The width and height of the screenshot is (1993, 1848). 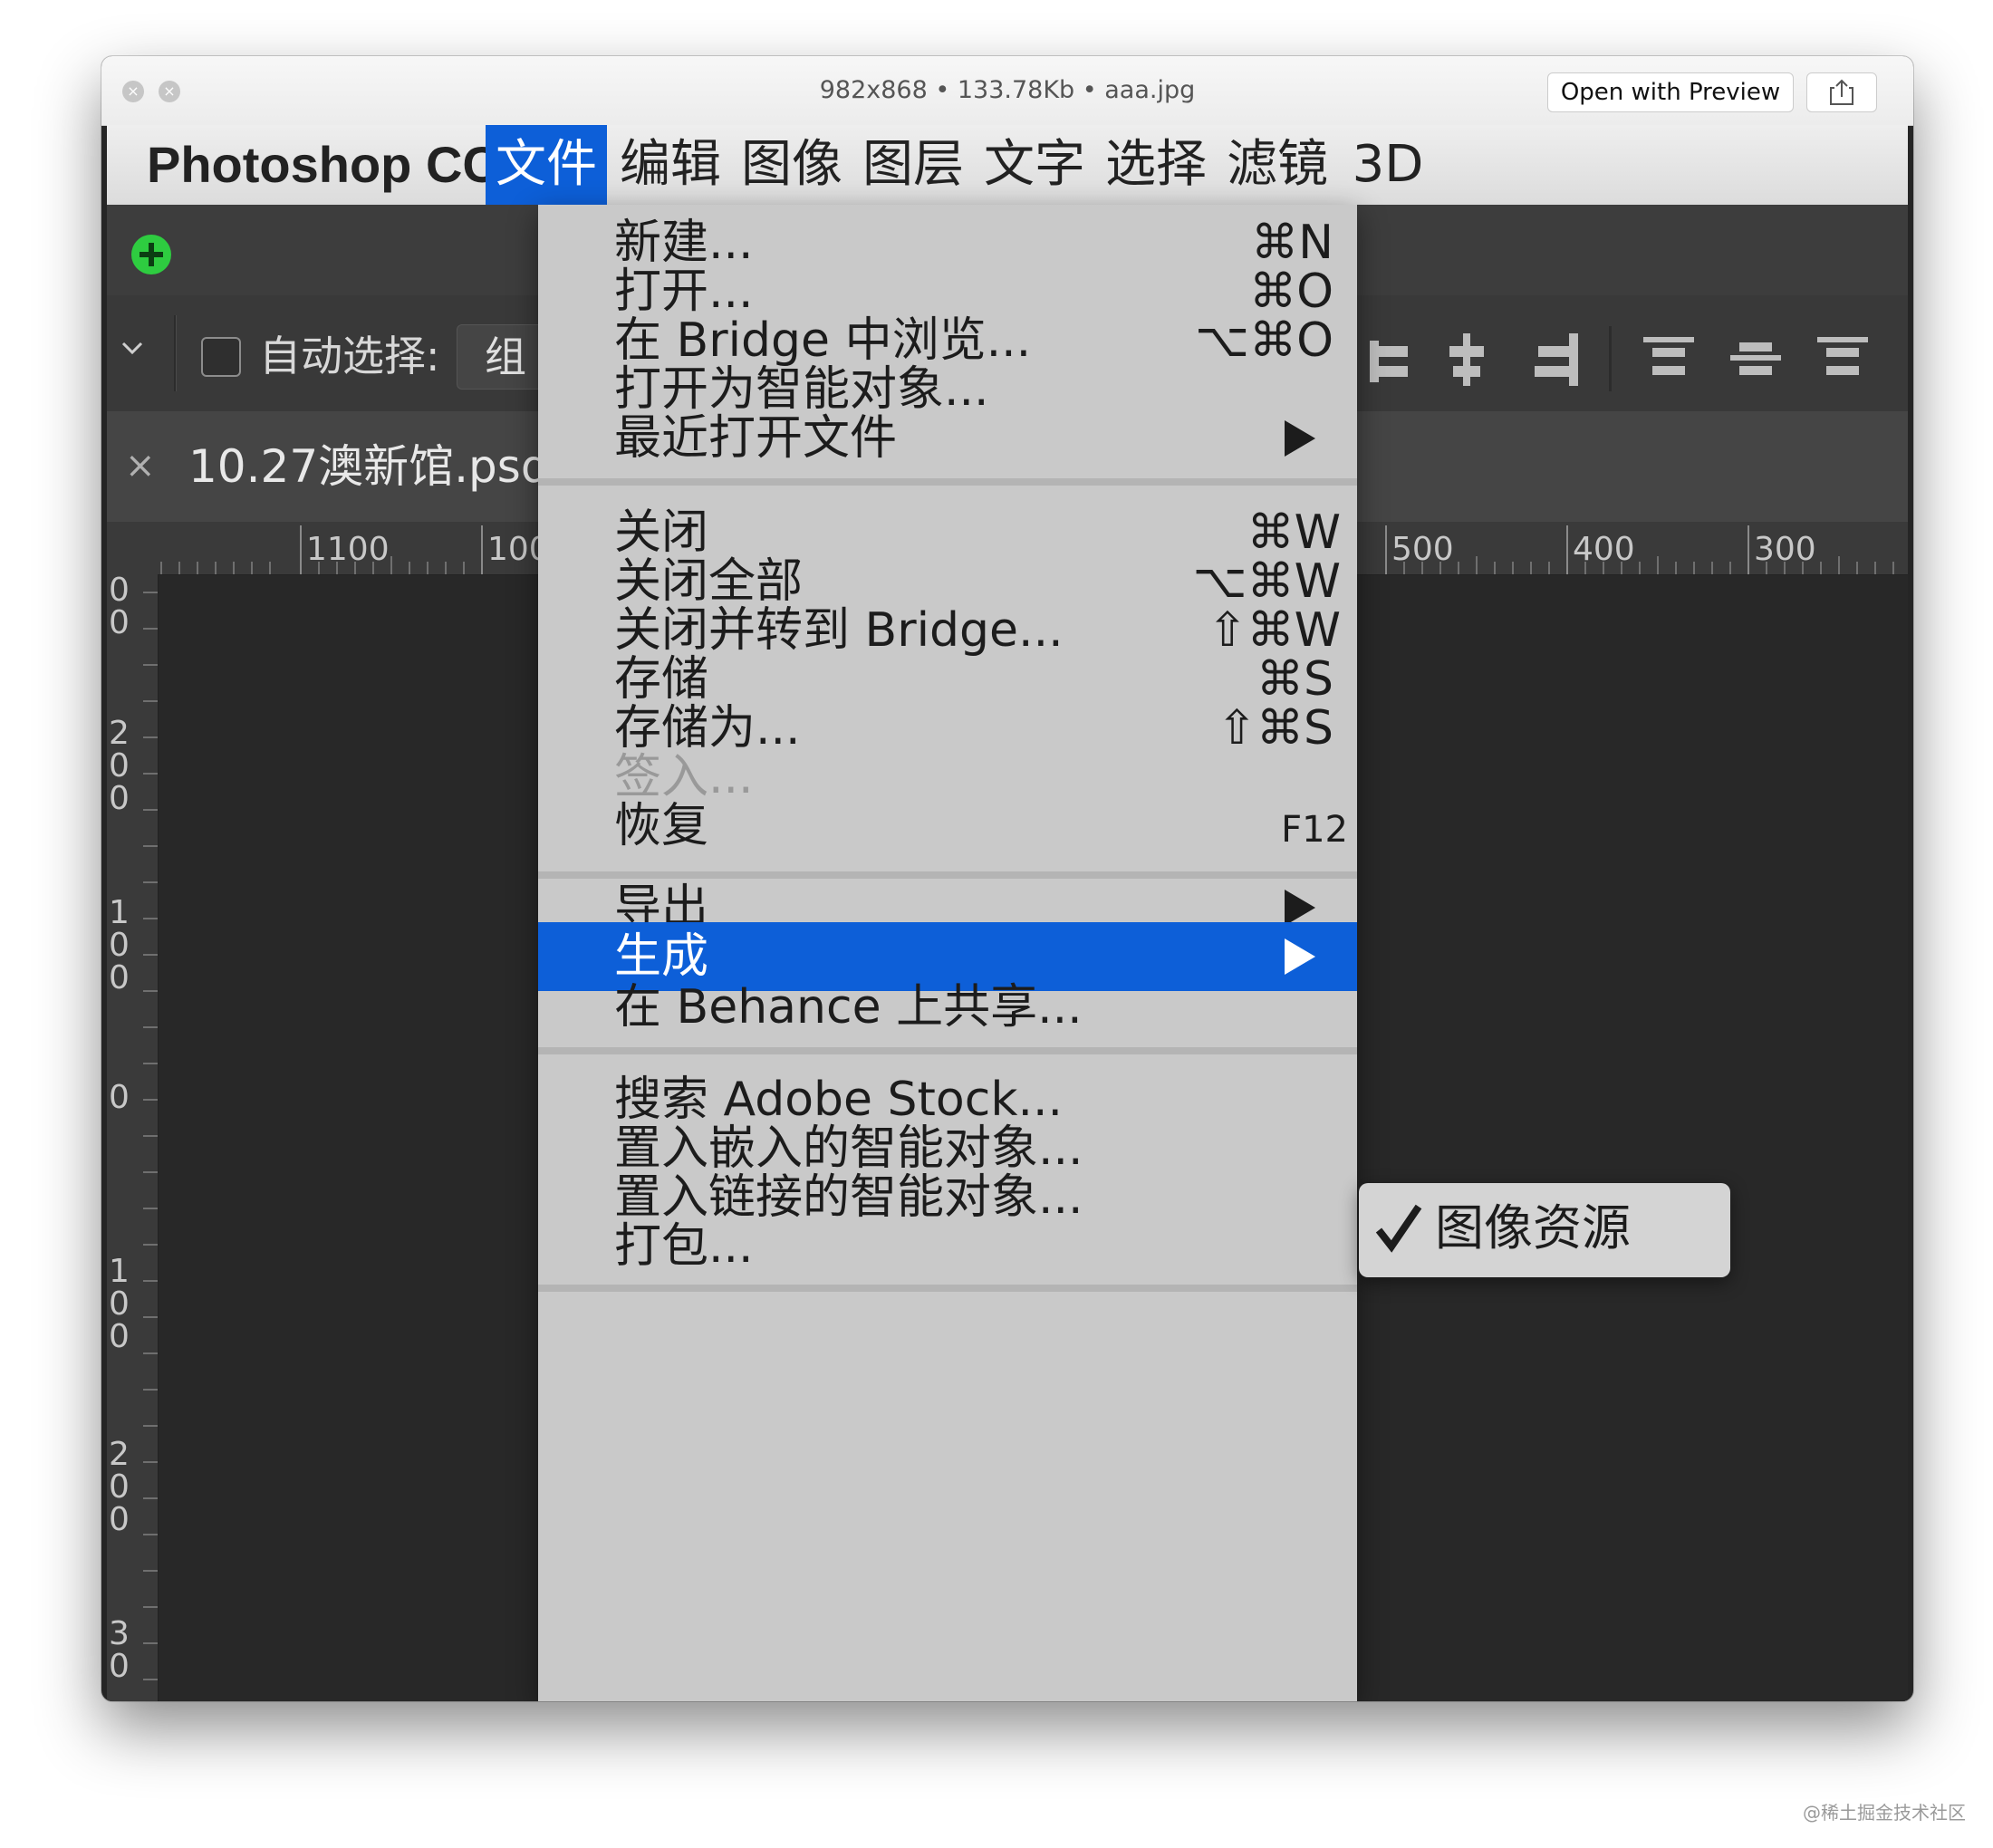 I want to click on photoshop-menubar: Photoshop CC 文件 编辑 图像 图层 文字 选择 滤镜 3D, so click(x=1007, y=166).